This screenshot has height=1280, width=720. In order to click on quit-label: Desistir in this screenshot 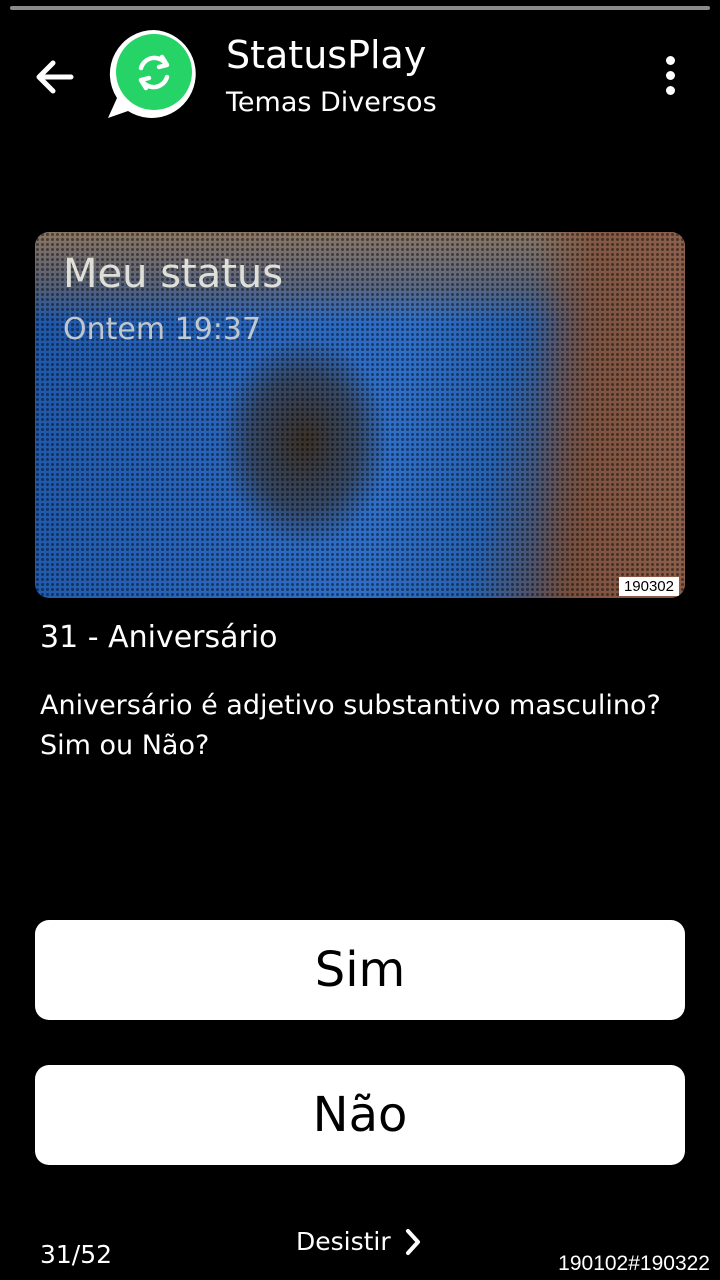, I will do `click(343, 1241)`.